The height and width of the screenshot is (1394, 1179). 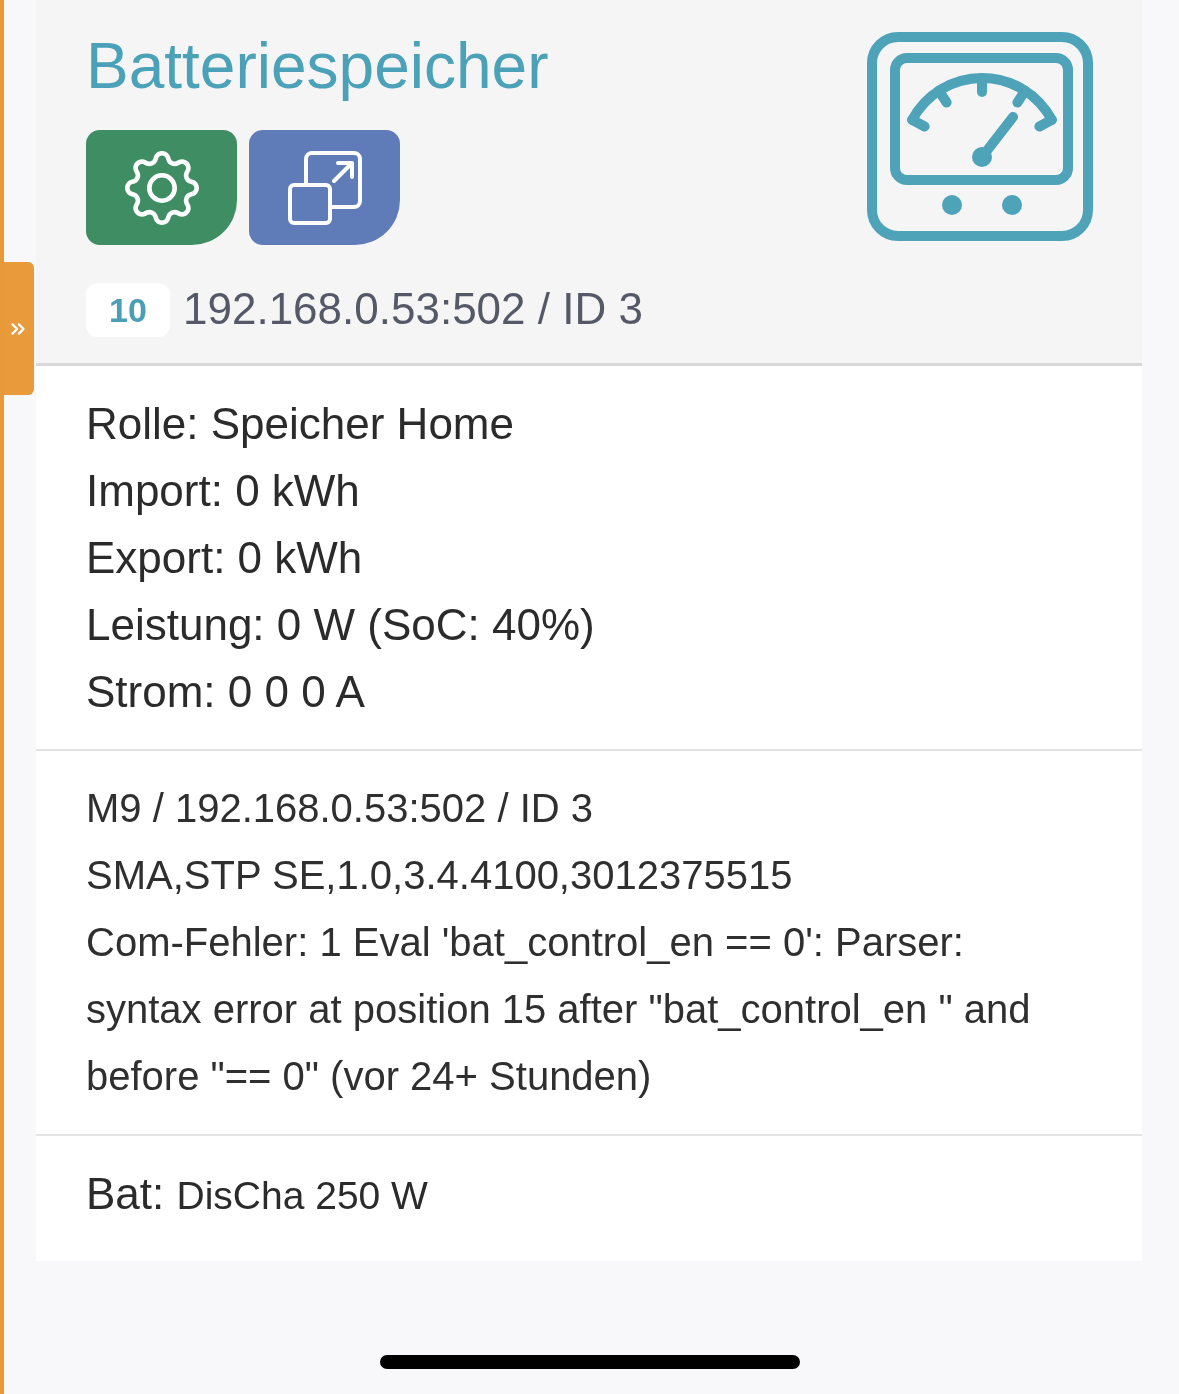 I want to click on detail-text: Import: 0 kWh, so click(x=223, y=491).